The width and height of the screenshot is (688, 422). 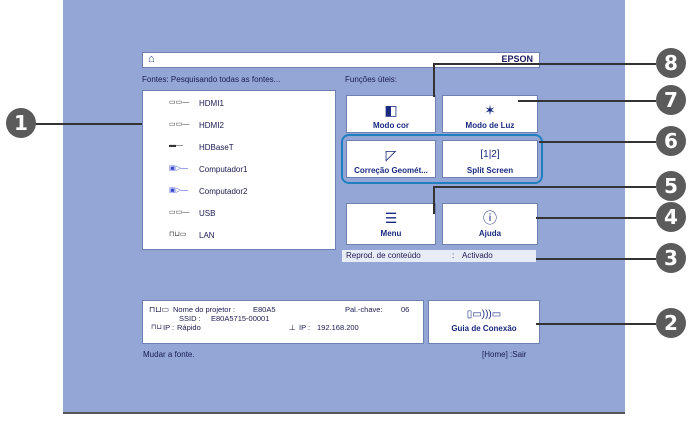 What do you see at coordinates (211, 103) in the screenshot?
I see `source-label: HDMI1` at bounding box center [211, 103].